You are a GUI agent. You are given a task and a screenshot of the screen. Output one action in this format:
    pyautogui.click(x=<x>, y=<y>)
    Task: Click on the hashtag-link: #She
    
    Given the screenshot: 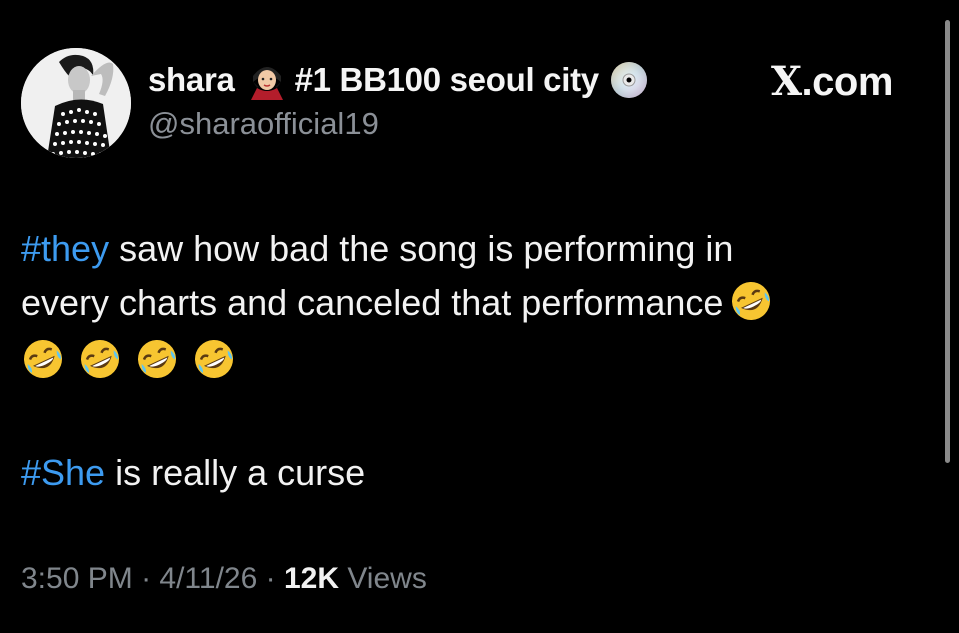 What is the action you would take?
    pyautogui.click(x=63, y=472)
    